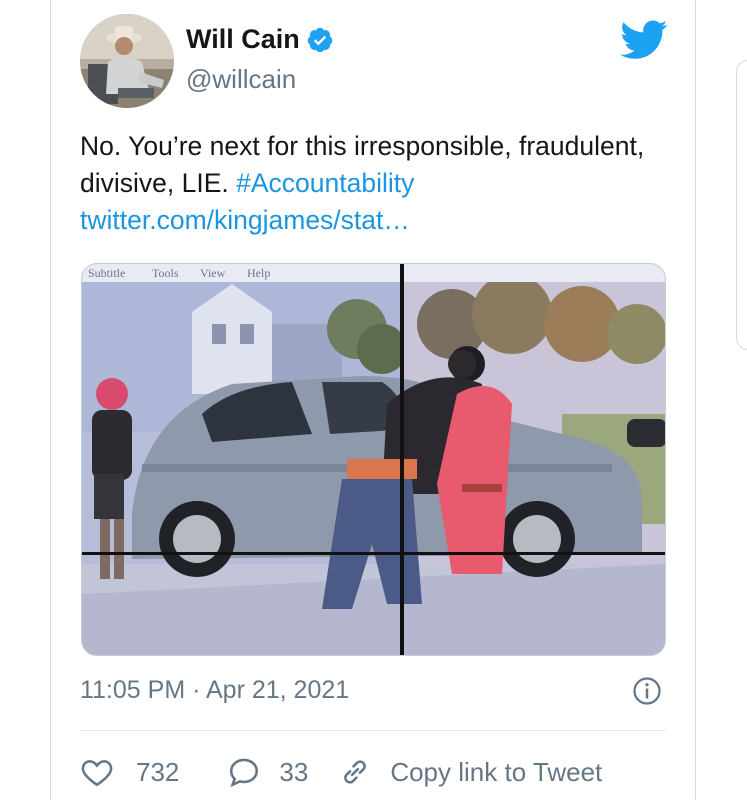  What do you see at coordinates (241, 79) in the screenshot?
I see `author-handle: @willcain` at bounding box center [241, 79].